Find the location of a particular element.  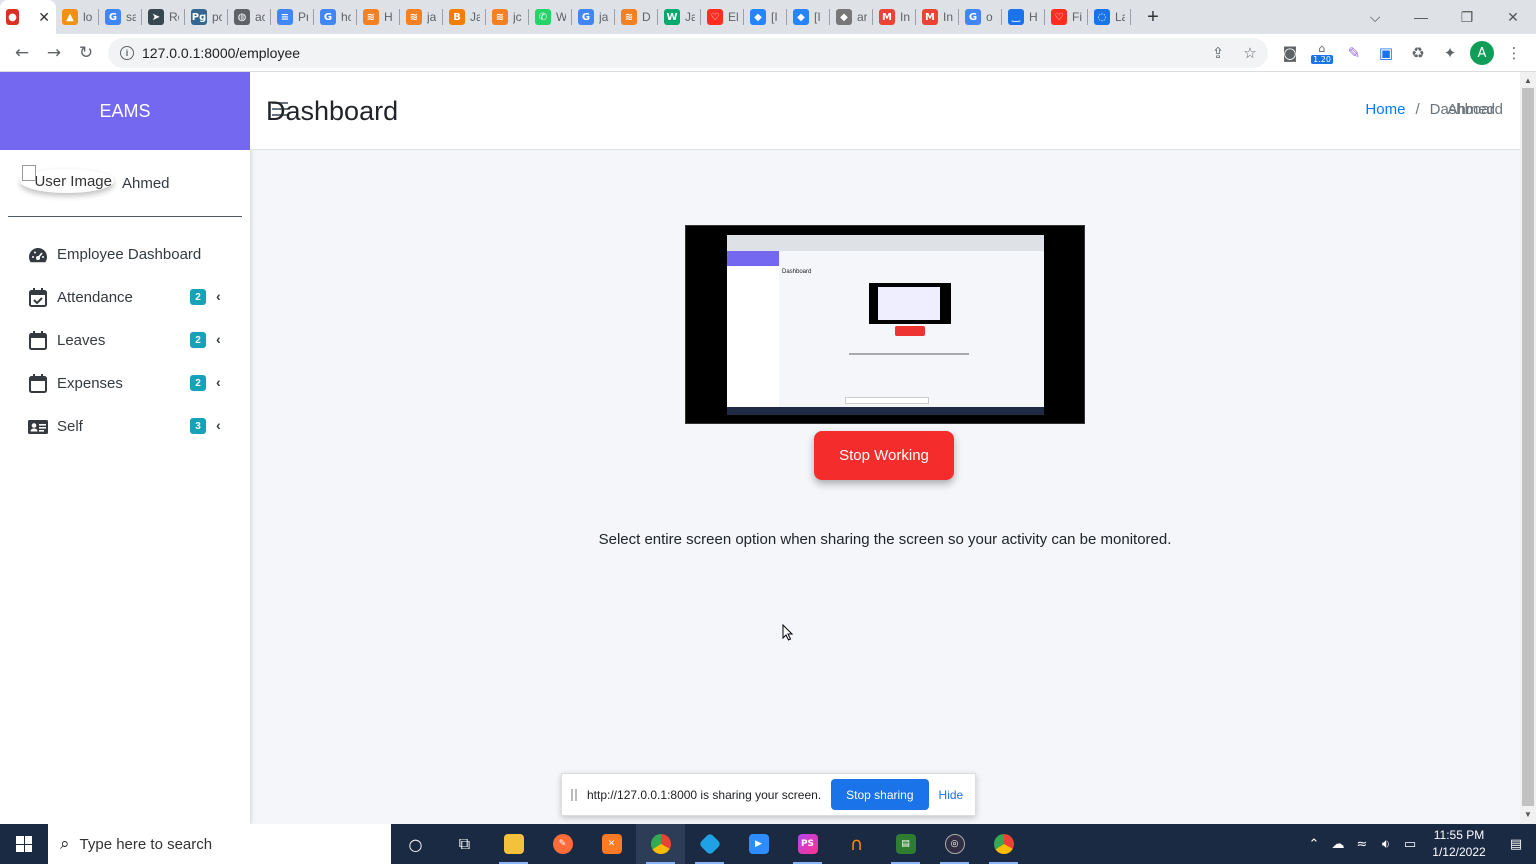

browser-tab: ◆ ar is located at coordinates (851, 17).